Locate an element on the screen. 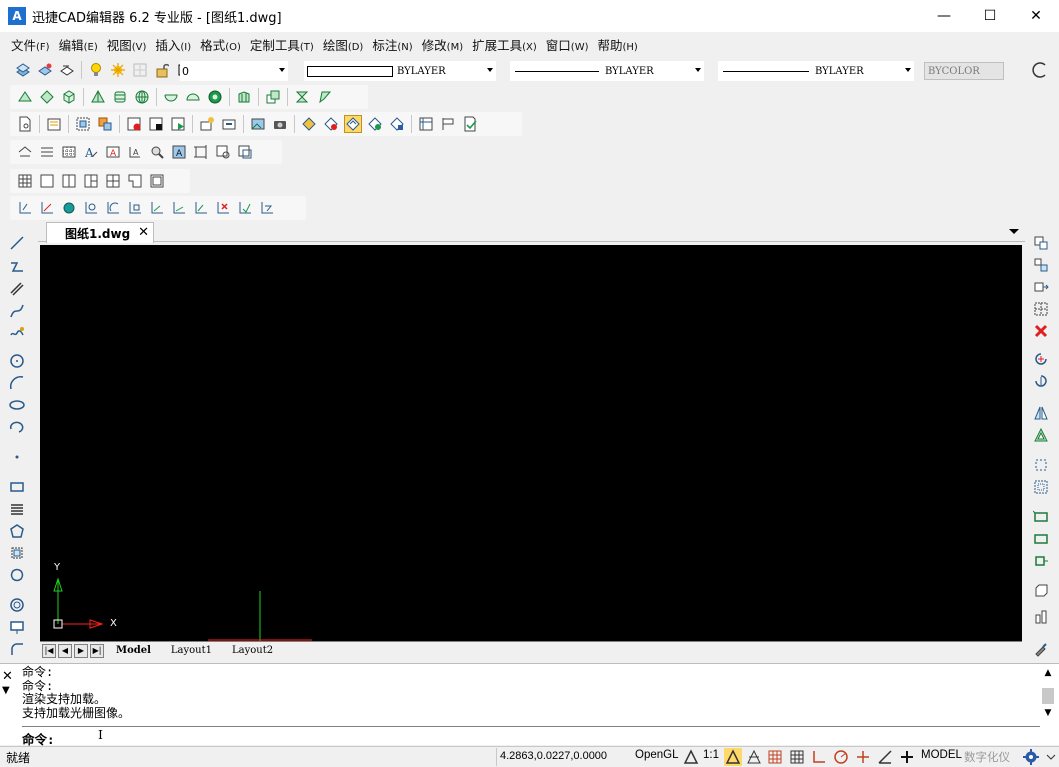 This screenshot has width=1059, height=767. break-tool-icon is located at coordinates (1041, 561).